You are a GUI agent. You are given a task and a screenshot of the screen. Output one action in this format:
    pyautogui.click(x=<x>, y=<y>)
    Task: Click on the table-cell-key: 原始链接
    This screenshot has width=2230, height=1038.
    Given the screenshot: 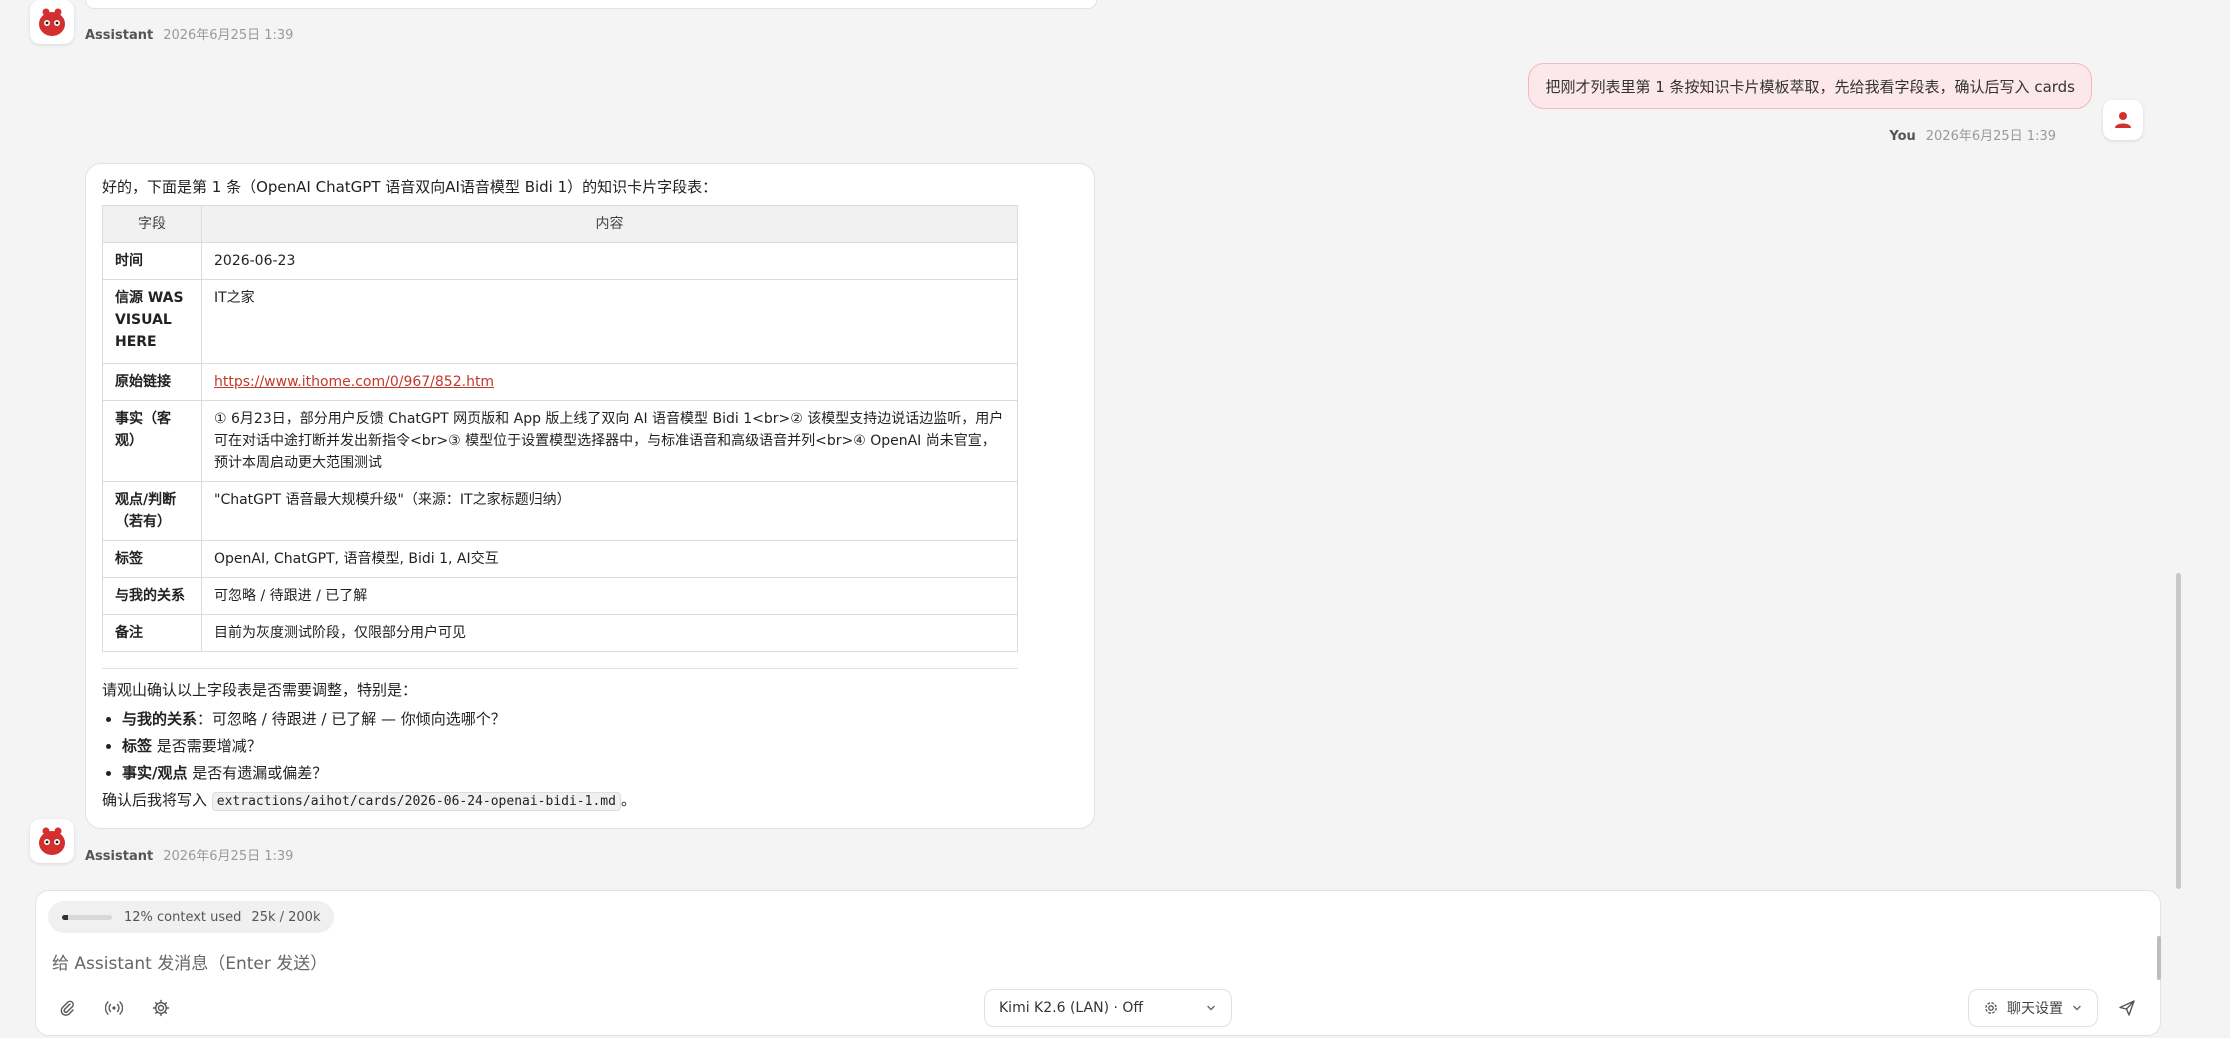 What is the action you would take?
    pyautogui.click(x=152, y=382)
    